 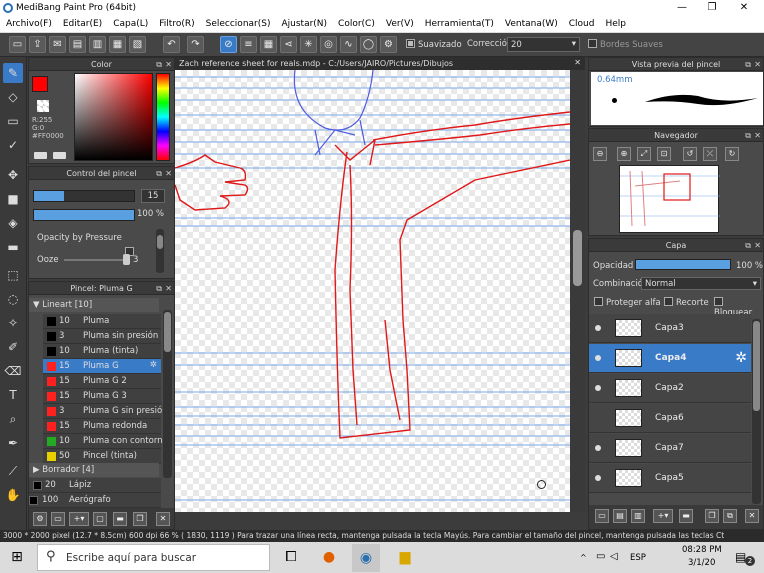 What do you see at coordinates (13, 323) in the screenshot?
I see `magic-wand-icon: ✧` at bounding box center [13, 323].